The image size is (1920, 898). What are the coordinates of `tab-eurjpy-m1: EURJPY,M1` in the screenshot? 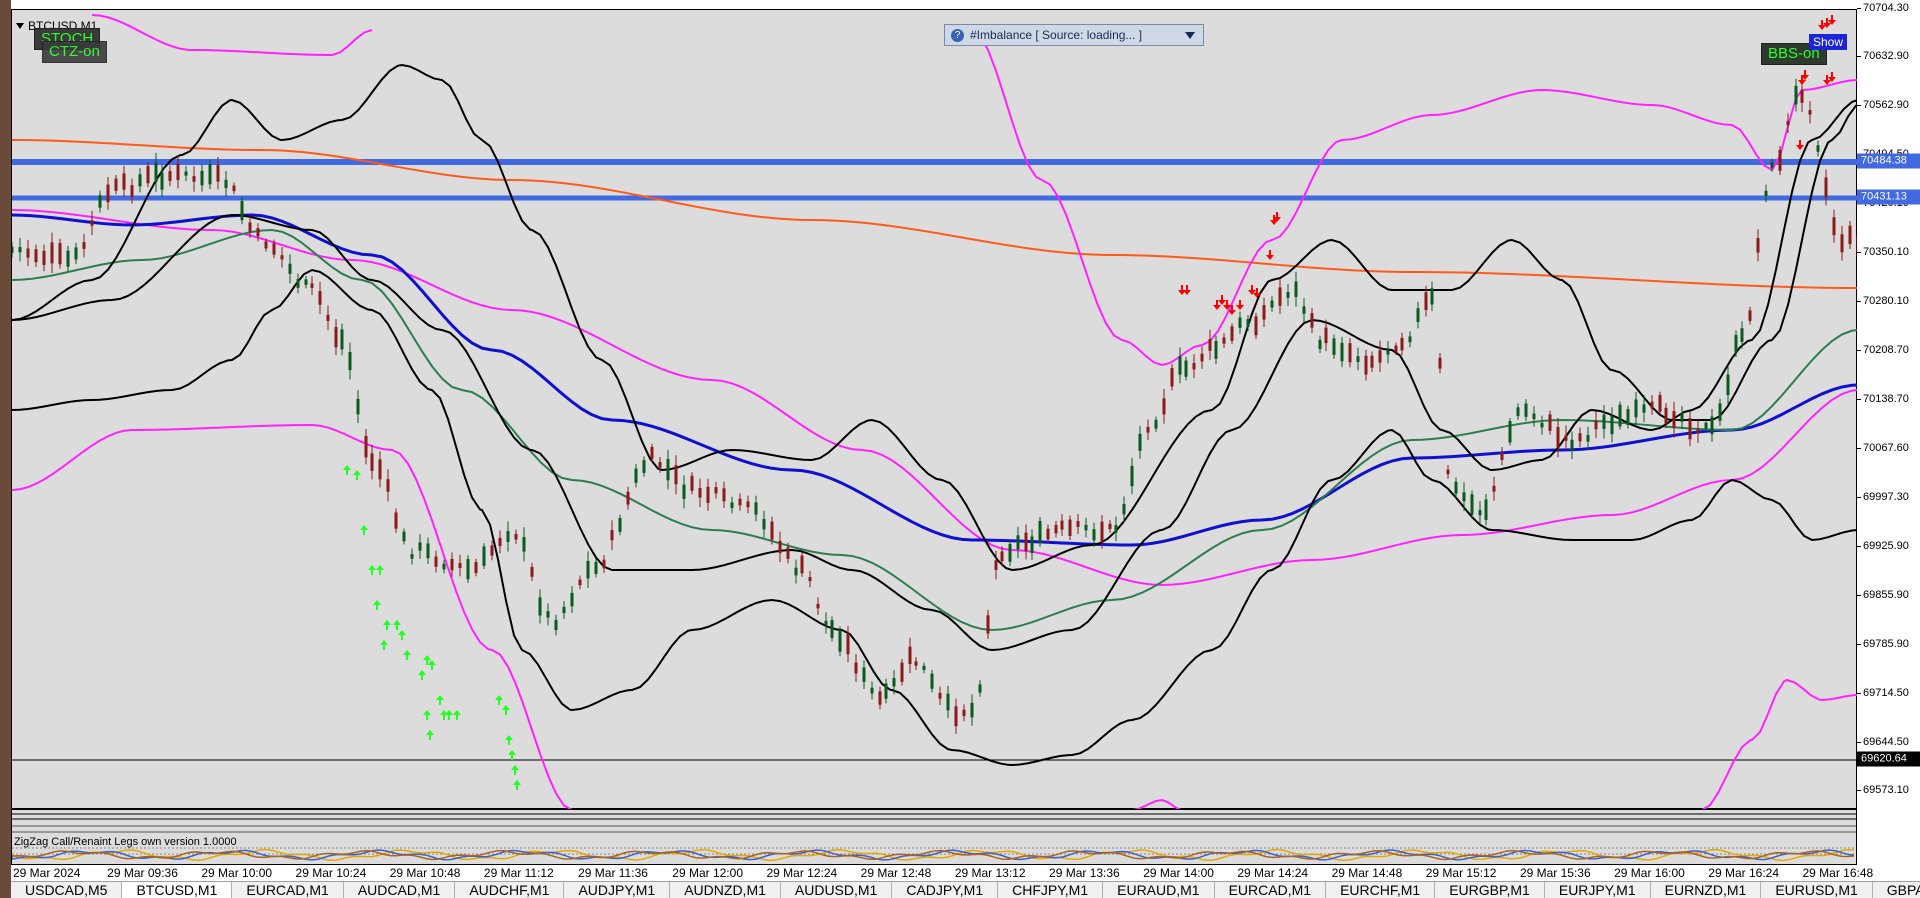 It's located at (1598, 890).